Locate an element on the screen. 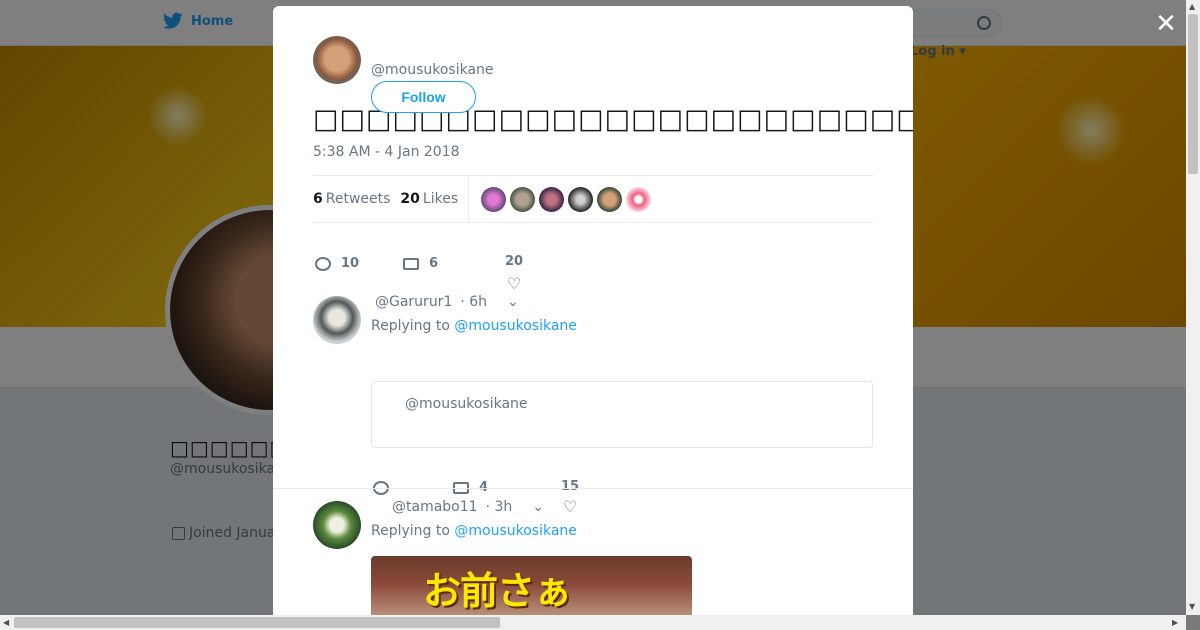  quoted-handle: @mousukosikane is located at coordinates (466, 404).